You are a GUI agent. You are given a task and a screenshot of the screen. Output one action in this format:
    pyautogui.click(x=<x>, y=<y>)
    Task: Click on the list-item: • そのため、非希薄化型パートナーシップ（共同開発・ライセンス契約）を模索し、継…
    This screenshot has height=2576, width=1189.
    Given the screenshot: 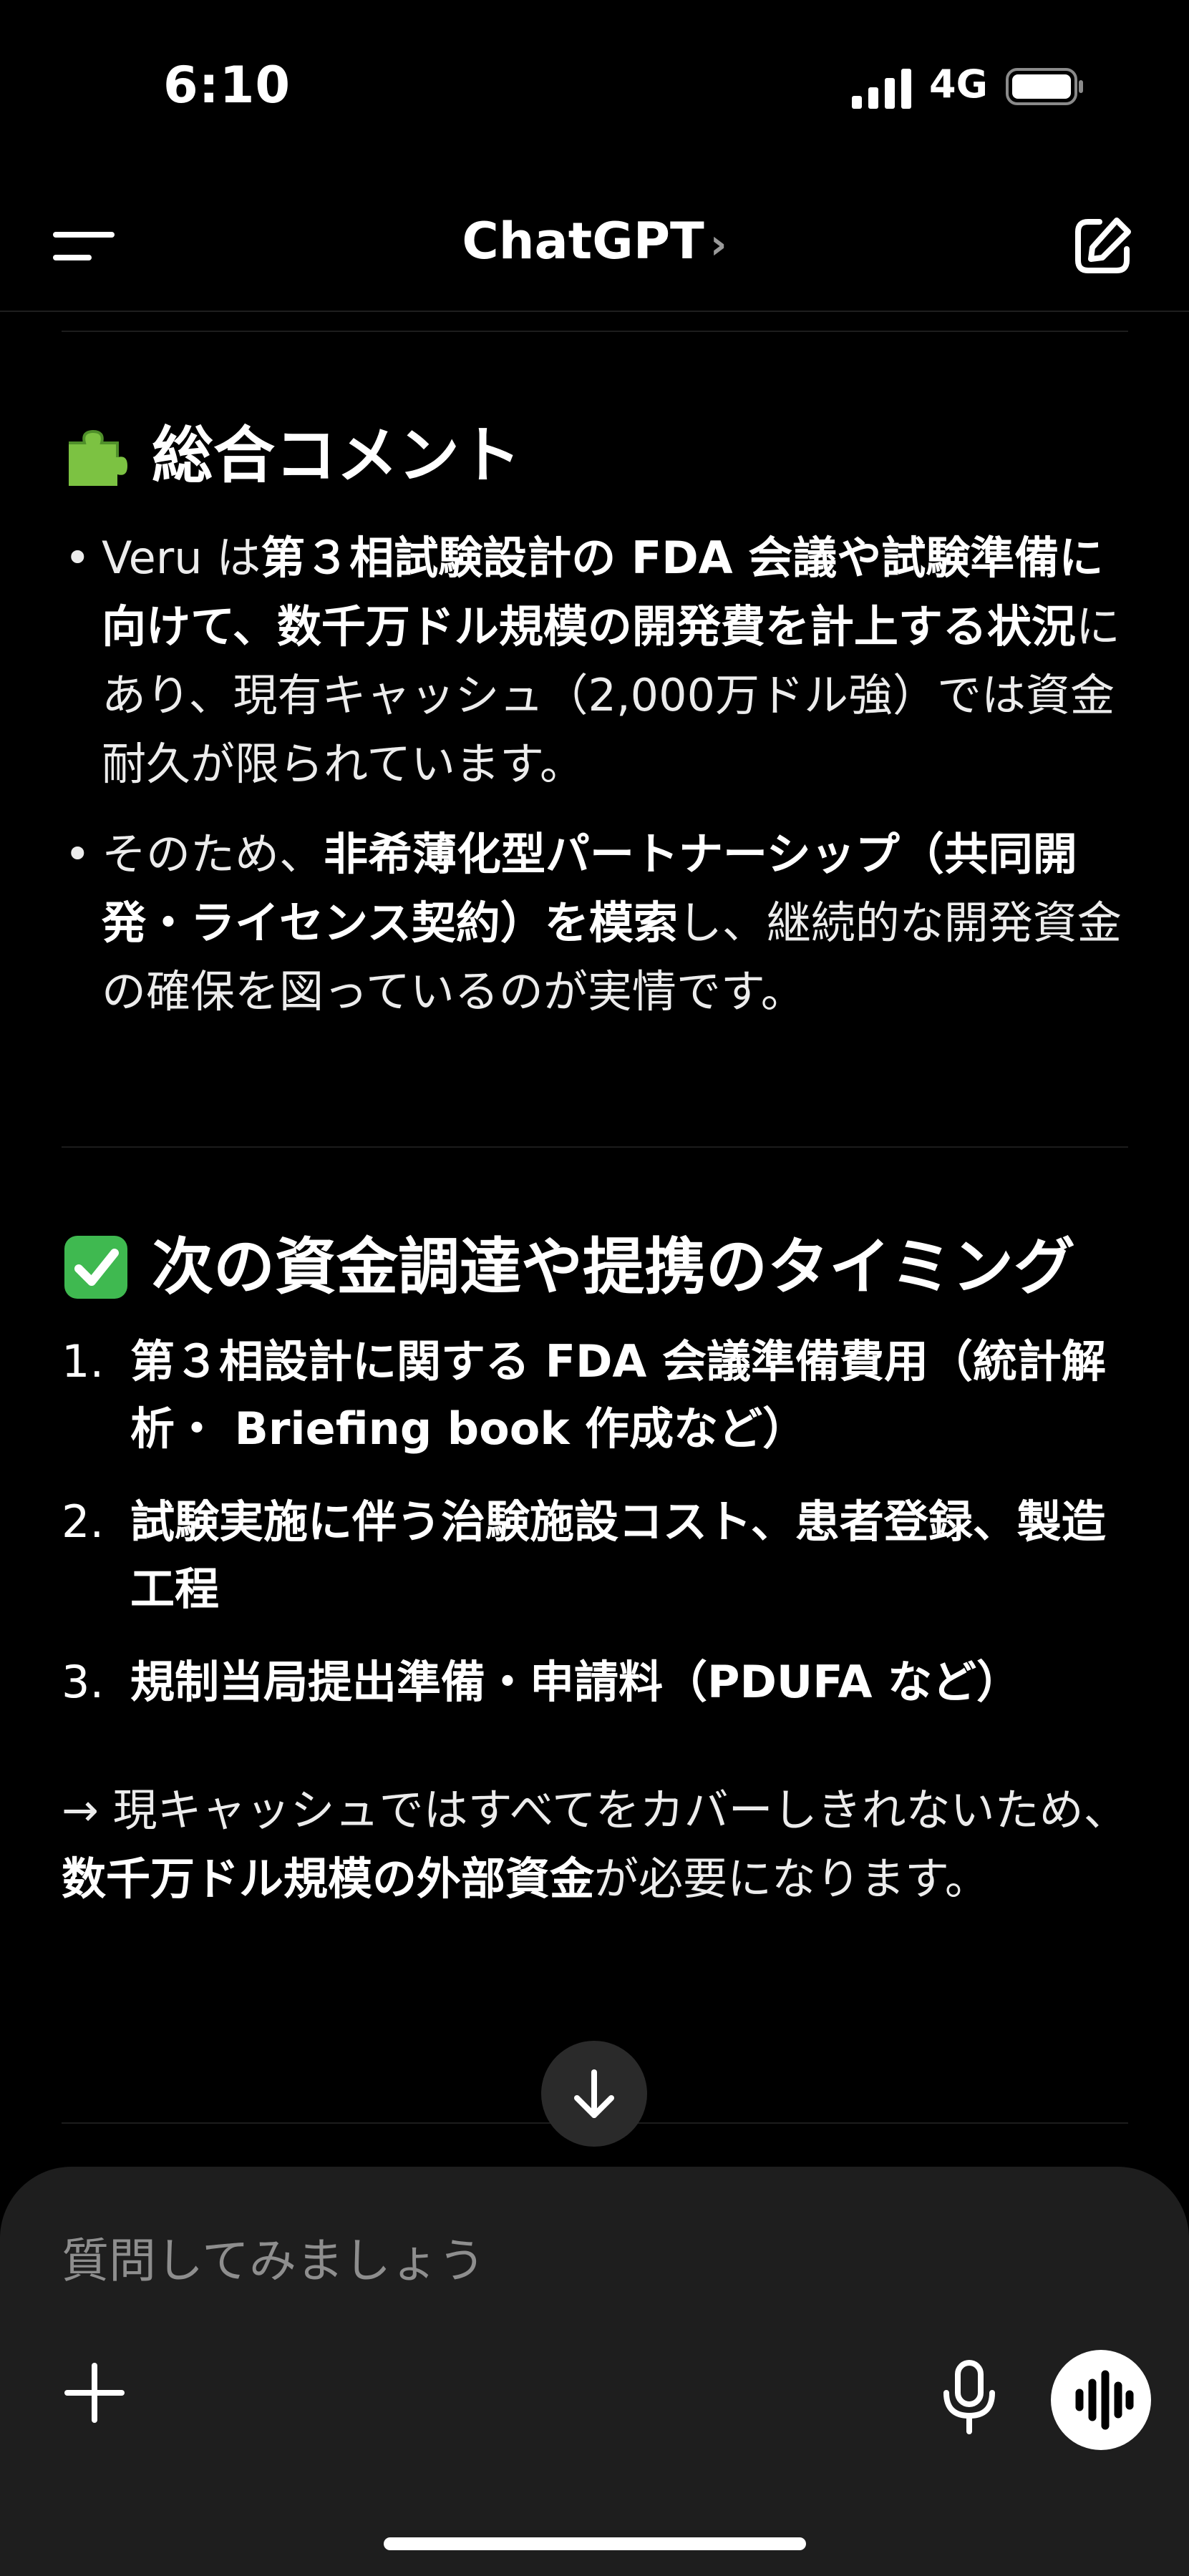 What is the action you would take?
    pyautogui.click(x=598, y=923)
    